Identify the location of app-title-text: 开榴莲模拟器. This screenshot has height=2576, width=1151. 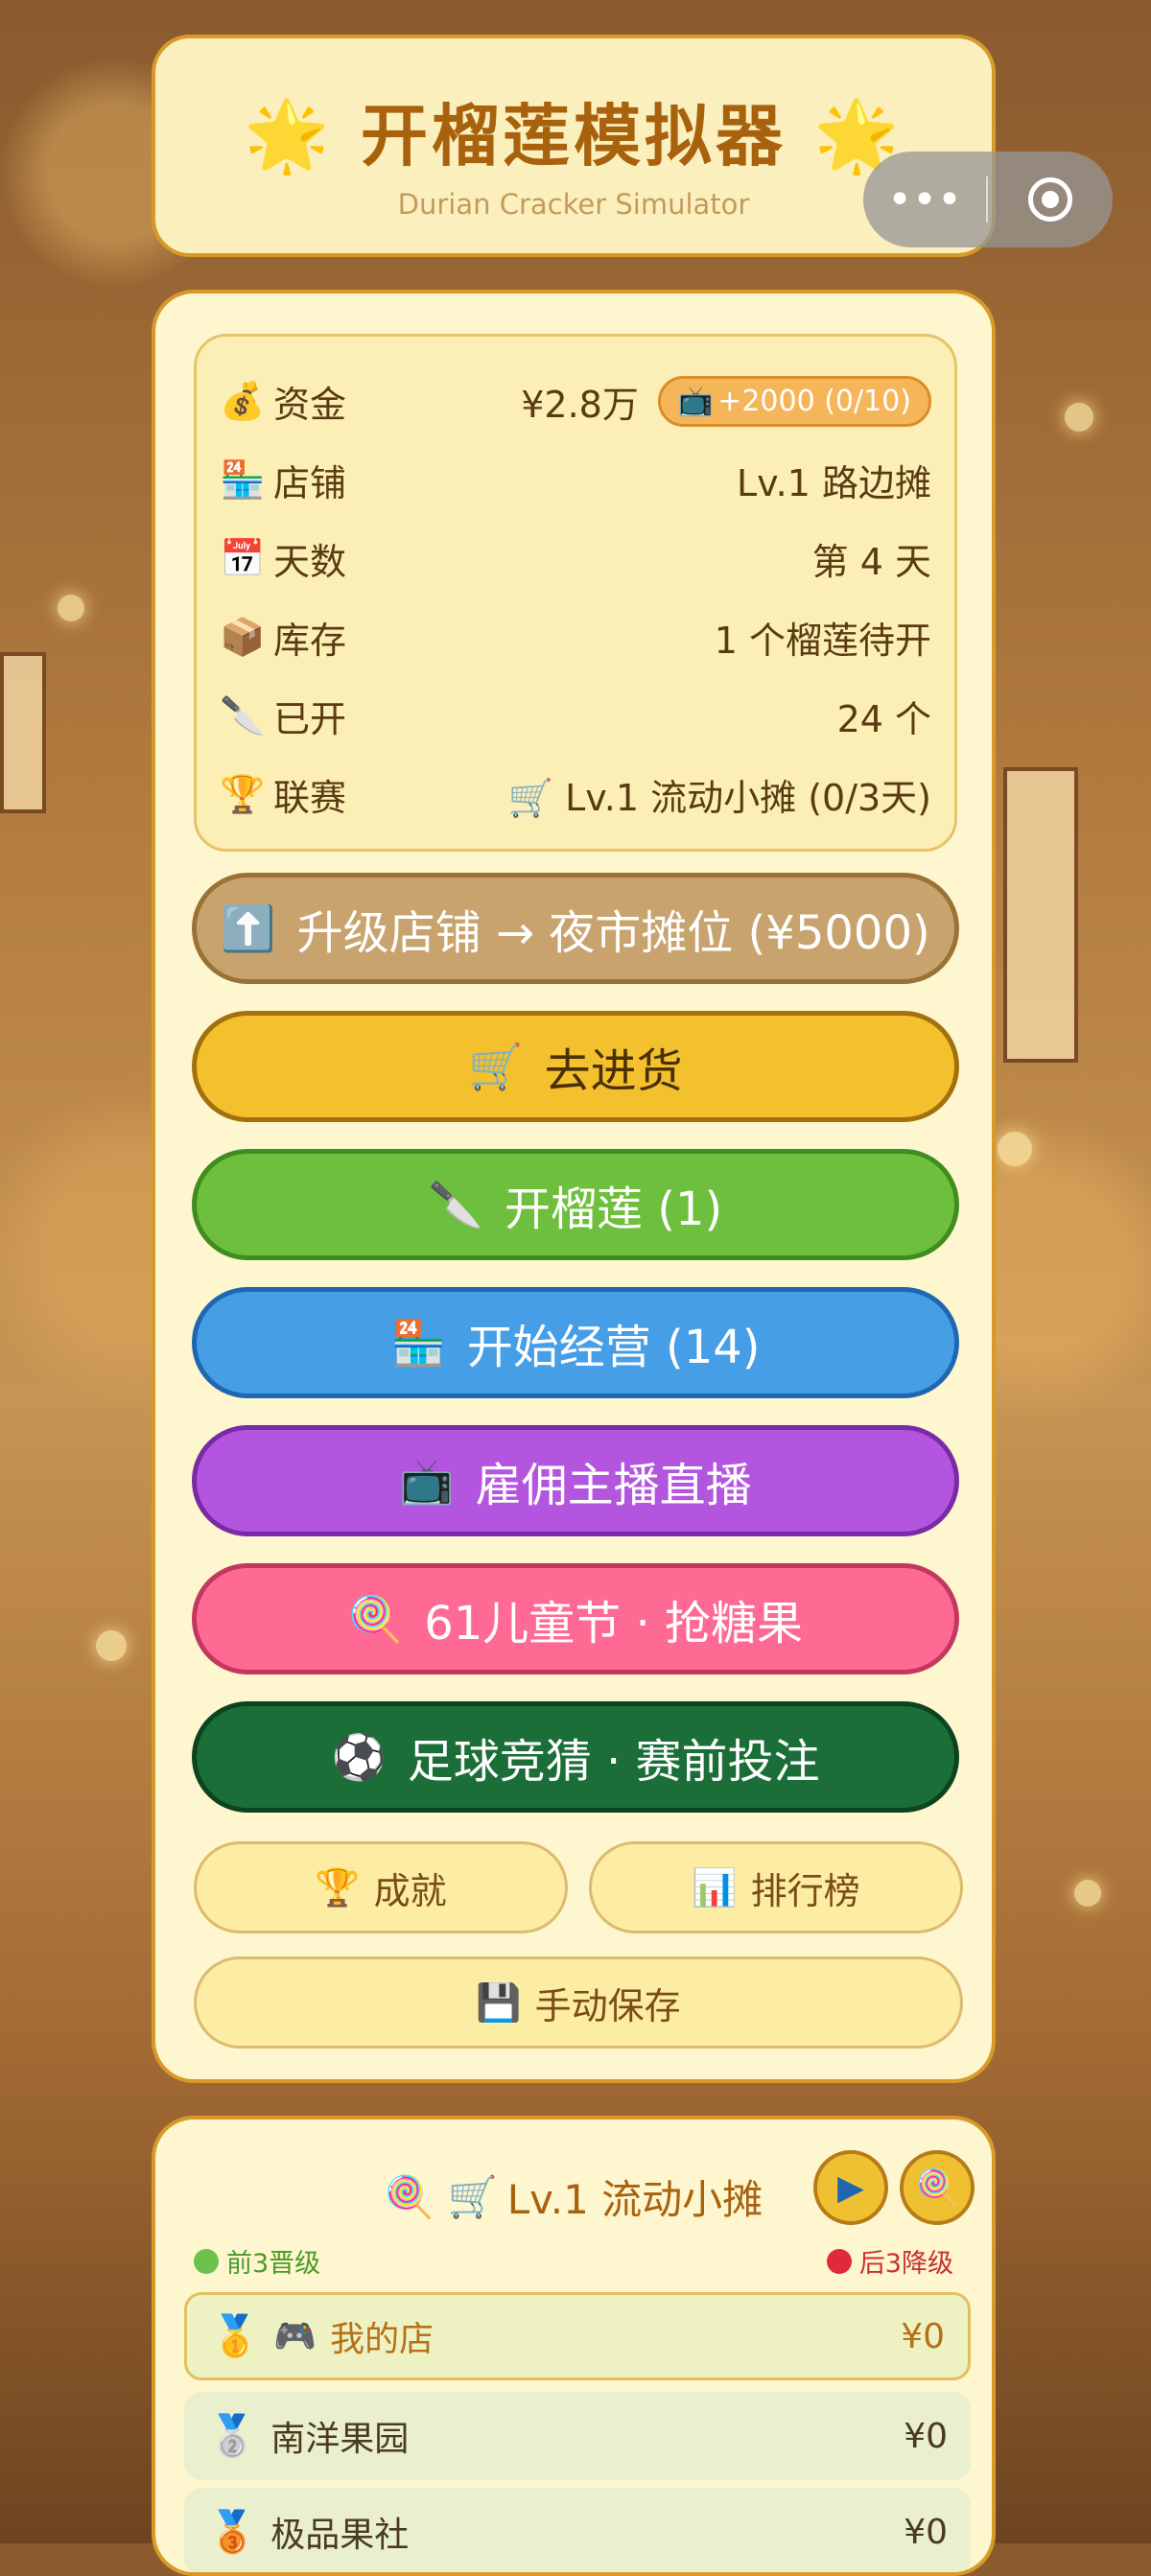
(574, 136).